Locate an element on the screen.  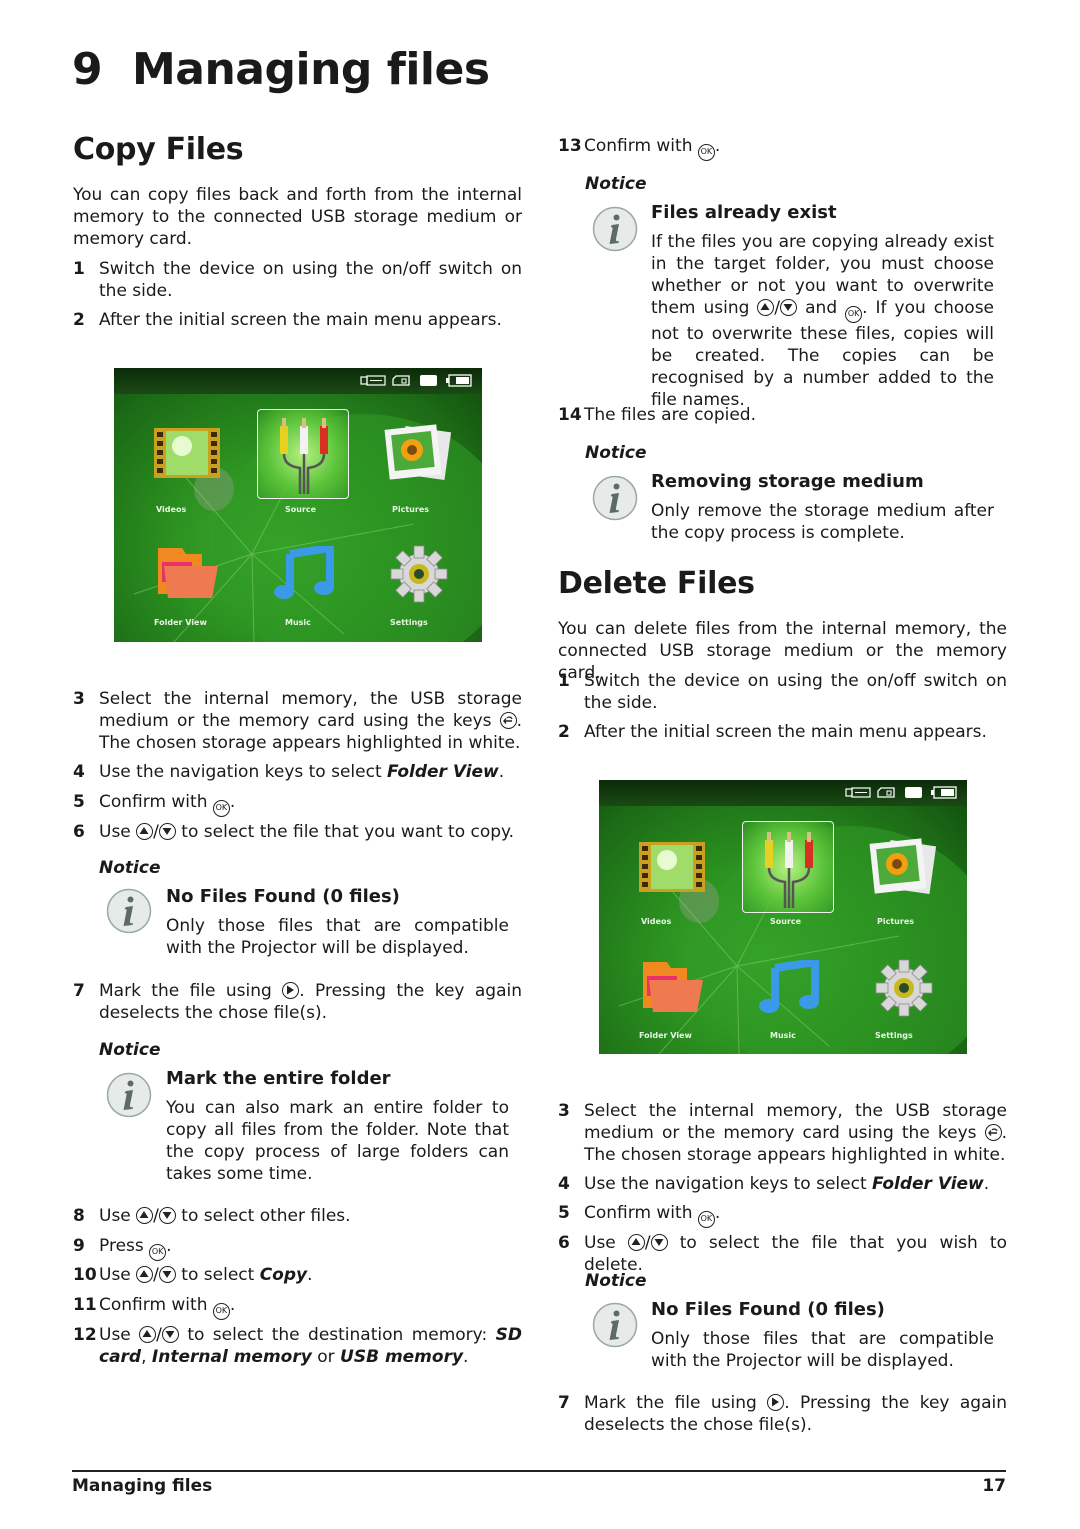
copy-step-10: 10 Use / to select Copy. is located at coordinates (193, 1275).